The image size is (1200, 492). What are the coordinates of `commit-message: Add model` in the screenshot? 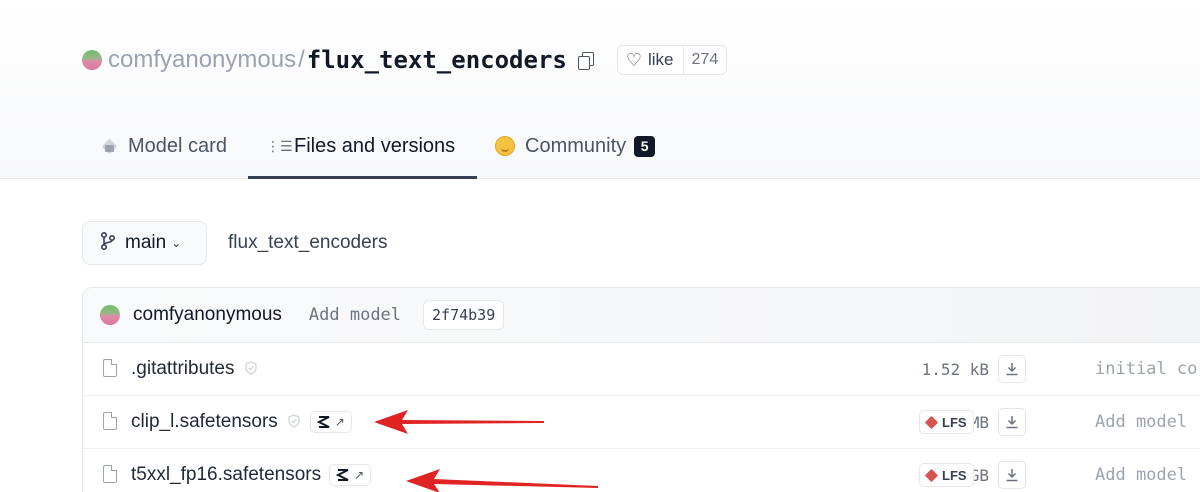 It's located at (355, 315).